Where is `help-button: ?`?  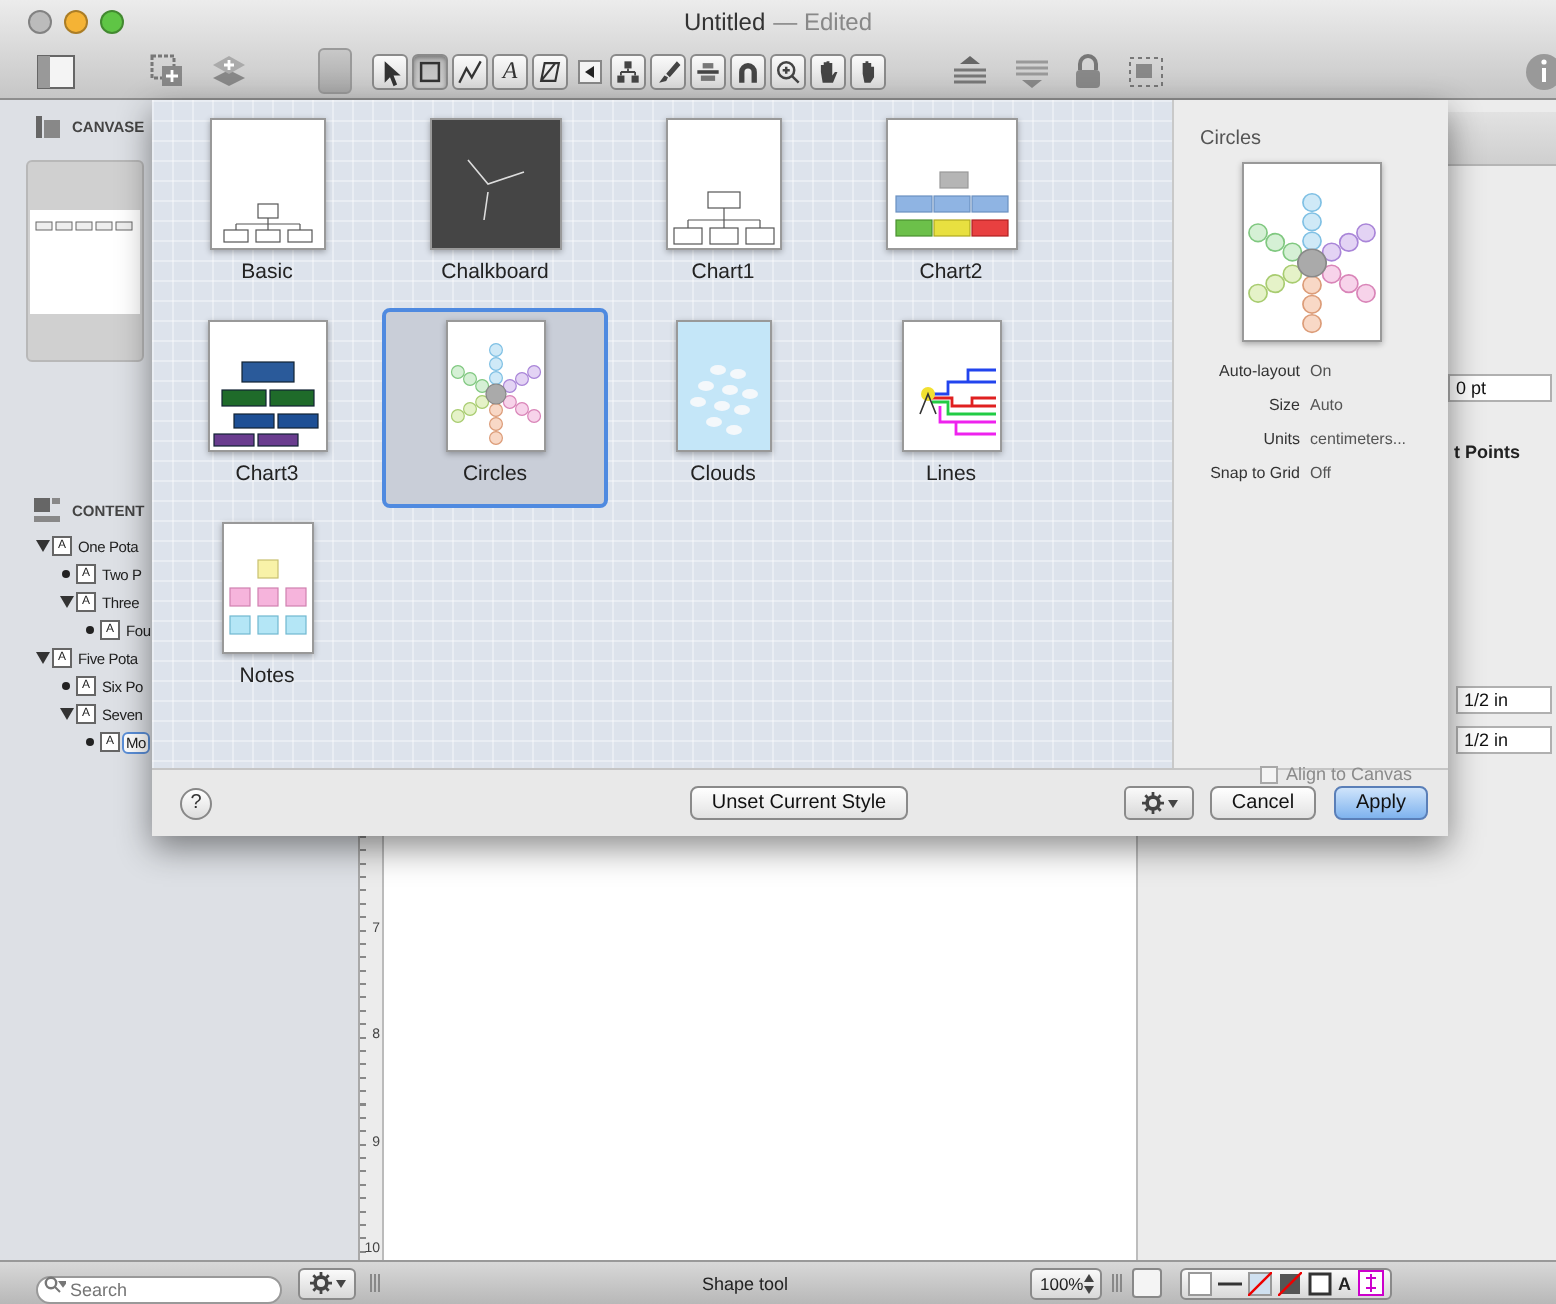
help-button: ? is located at coordinates (196, 803).